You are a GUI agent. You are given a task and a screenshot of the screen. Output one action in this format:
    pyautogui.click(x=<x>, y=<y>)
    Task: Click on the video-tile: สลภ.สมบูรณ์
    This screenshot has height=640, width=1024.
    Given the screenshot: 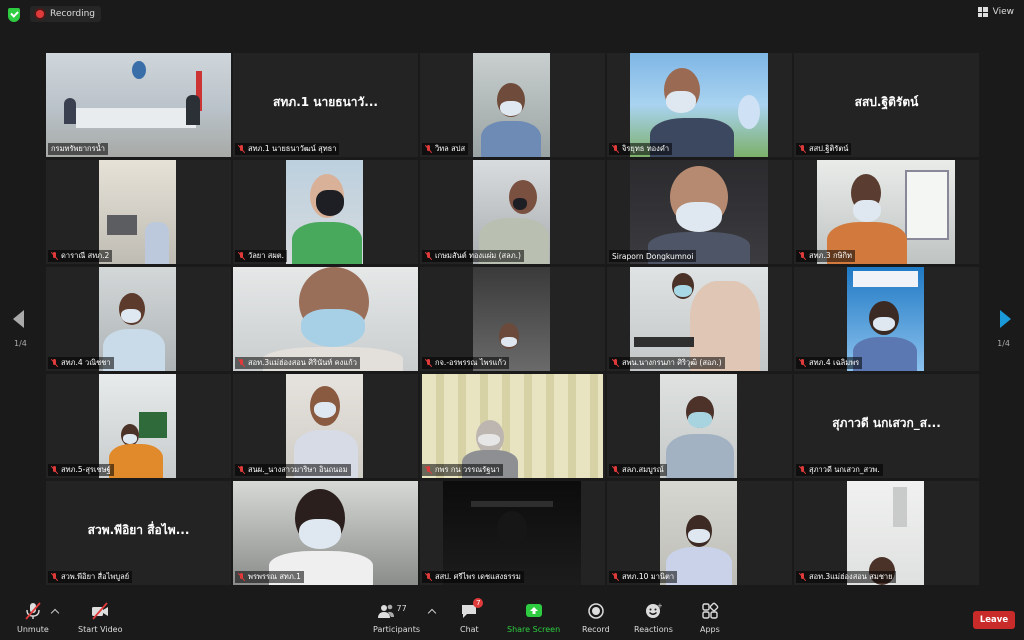 What is the action you would take?
    pyautogui.click(x=699, y=426)
    